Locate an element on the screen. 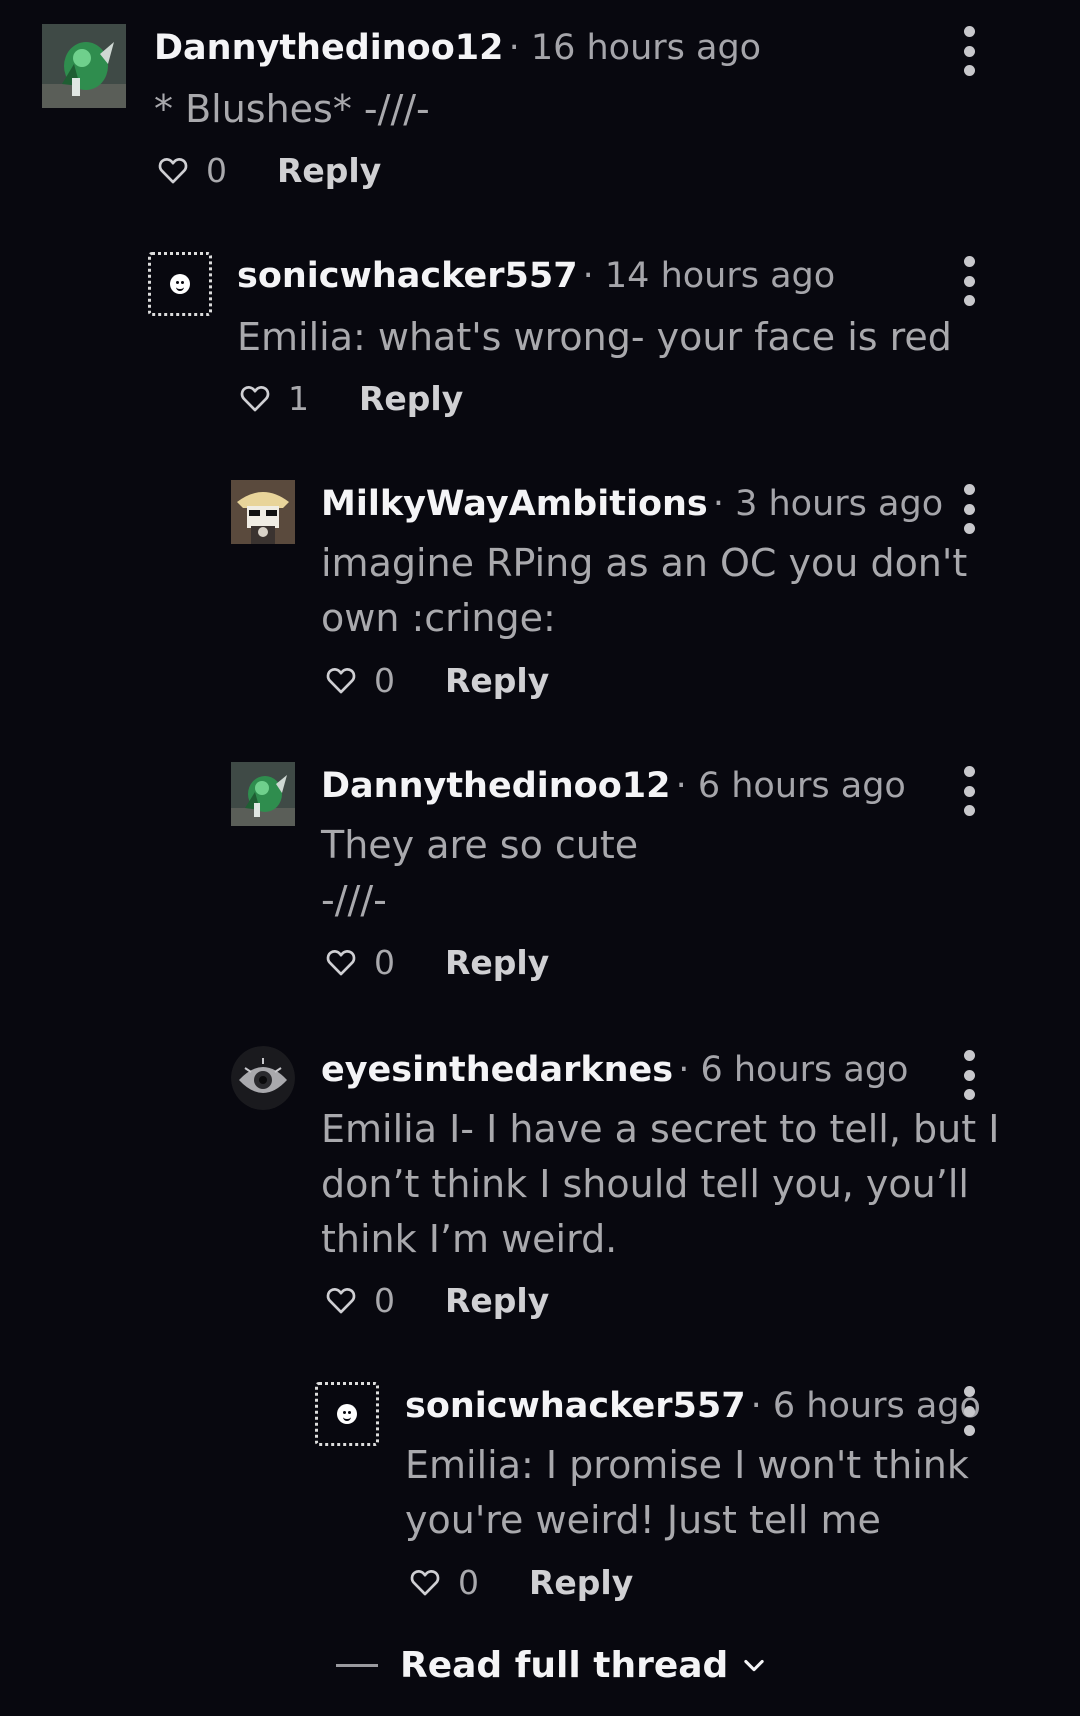 This screenshot has width=1080, height=1716. divider is located at coordinates (357, 1665).